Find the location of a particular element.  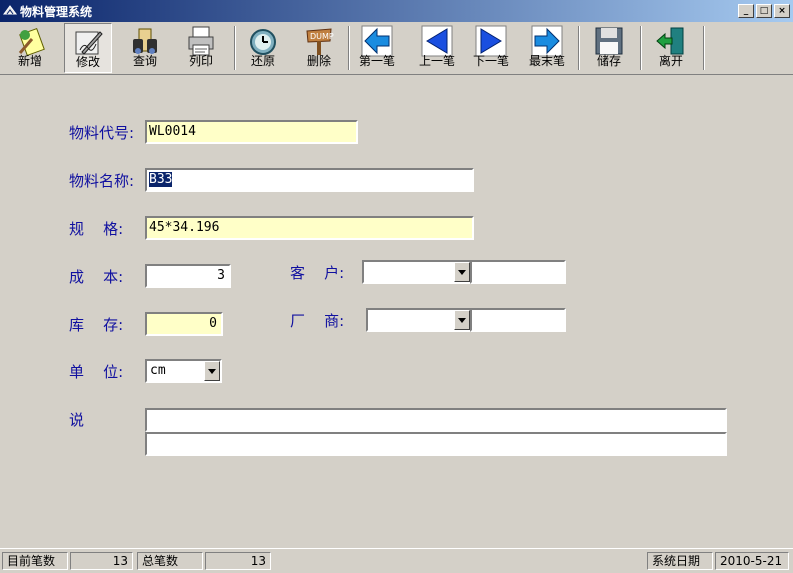

vendor-select is located at coordinates (419, 320).